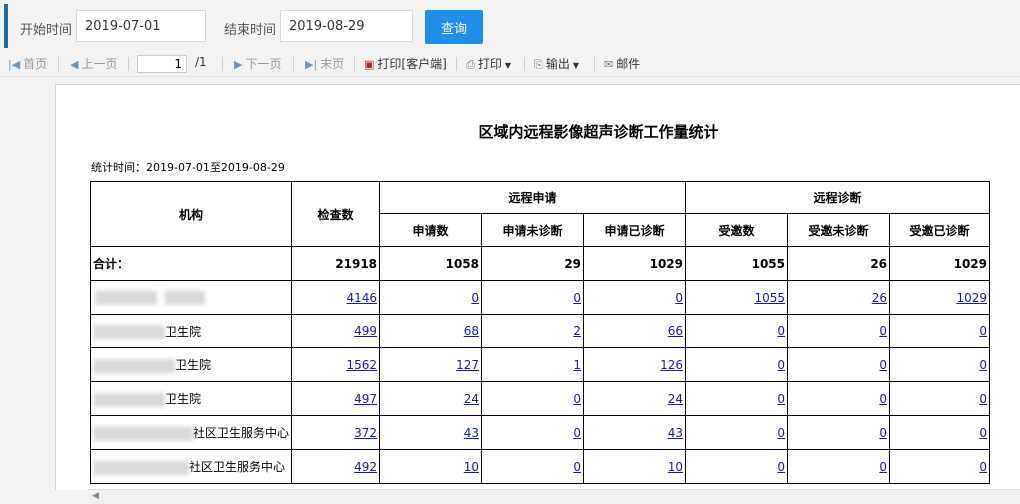  Describe the element at coordinates (93, 64) in the screenshot. I see `prev-page-button: ◀ 上一页` at that location.